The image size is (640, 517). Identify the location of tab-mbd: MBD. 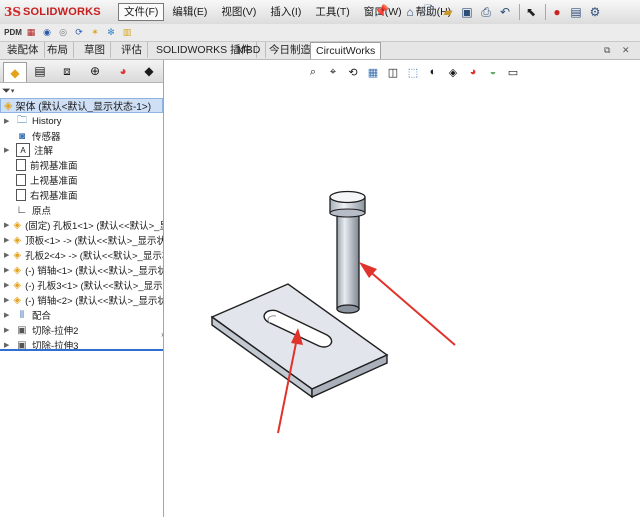
(249, 50).